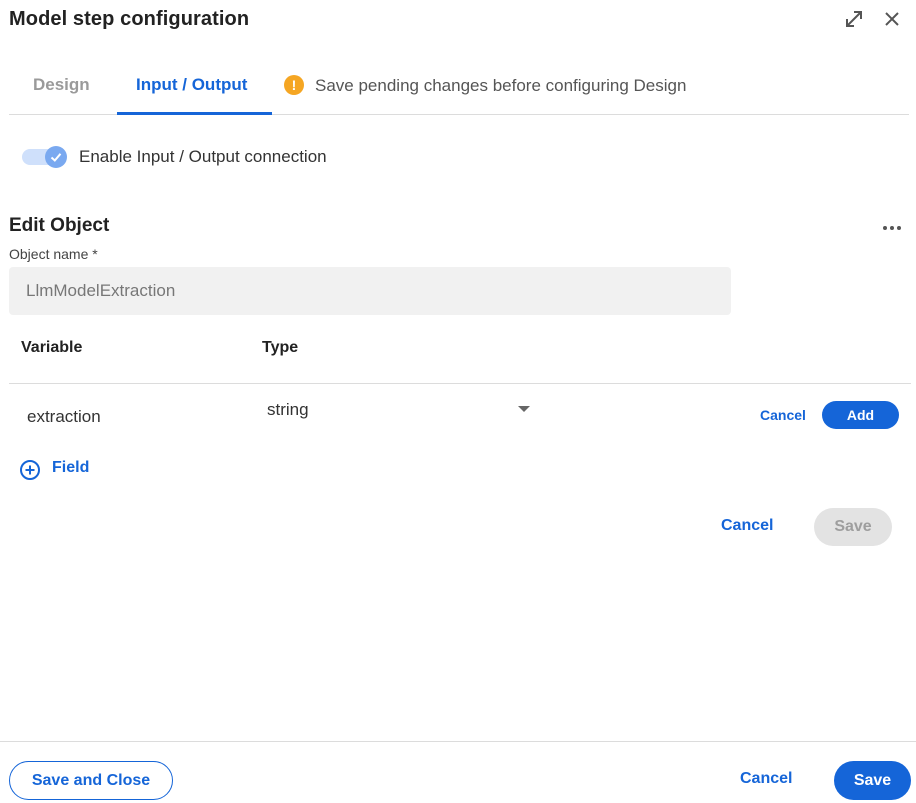  I want to click on column-header-variable: Variable, so click(52, 347).